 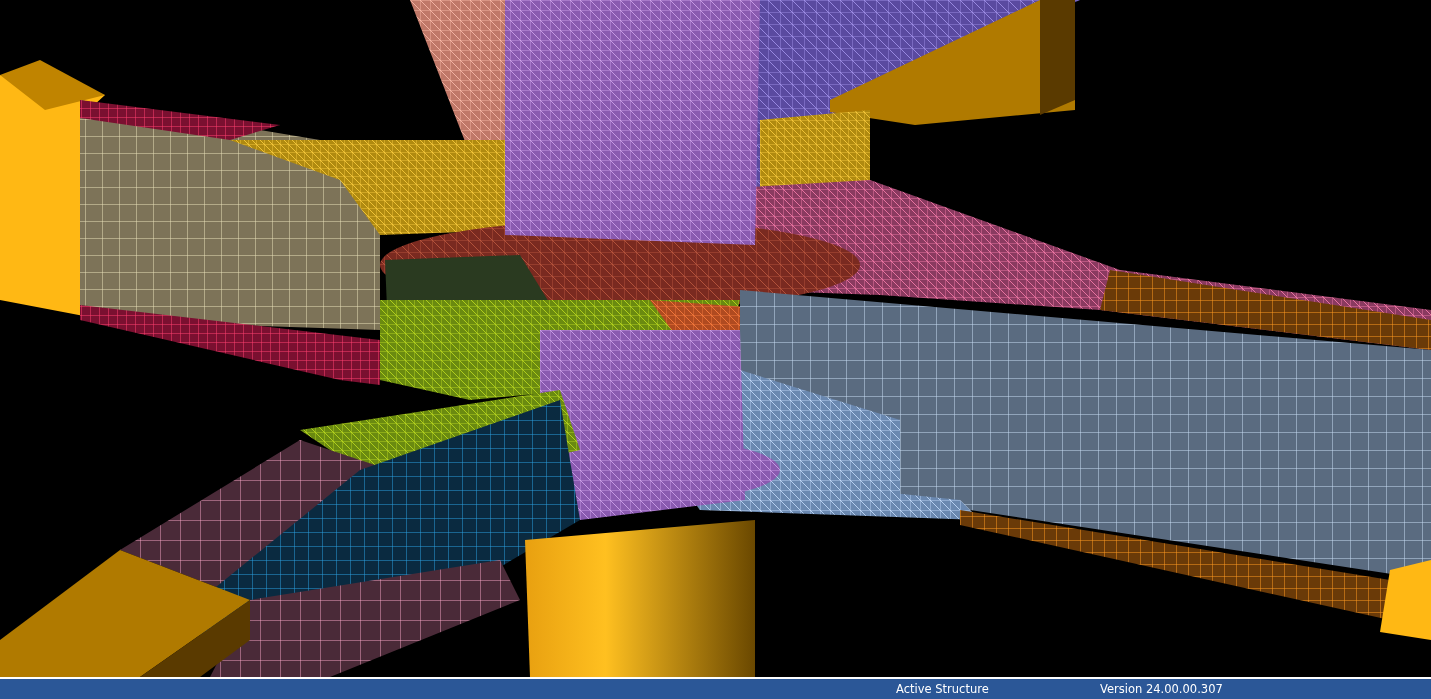 What do you see at coordinates (1162, 689) in the screenshot?
I see `version-text: Version 24.00.00.307` at bounding box center [1162, 689].